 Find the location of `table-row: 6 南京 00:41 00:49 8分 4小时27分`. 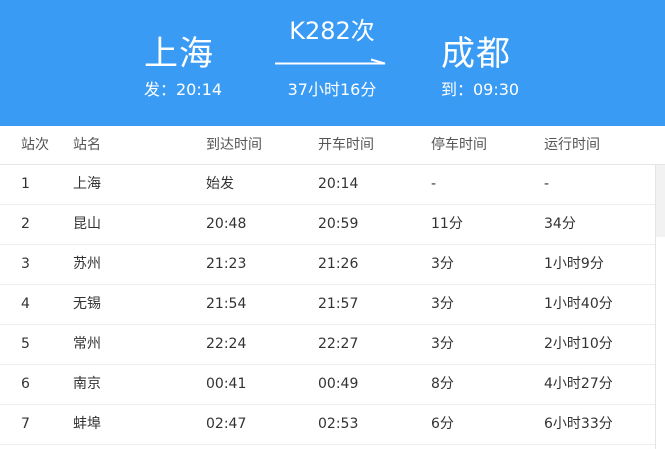

table-row: 6 南京 00:41 00:49 8分 4小时27分 is located at coordinates (327, 385).